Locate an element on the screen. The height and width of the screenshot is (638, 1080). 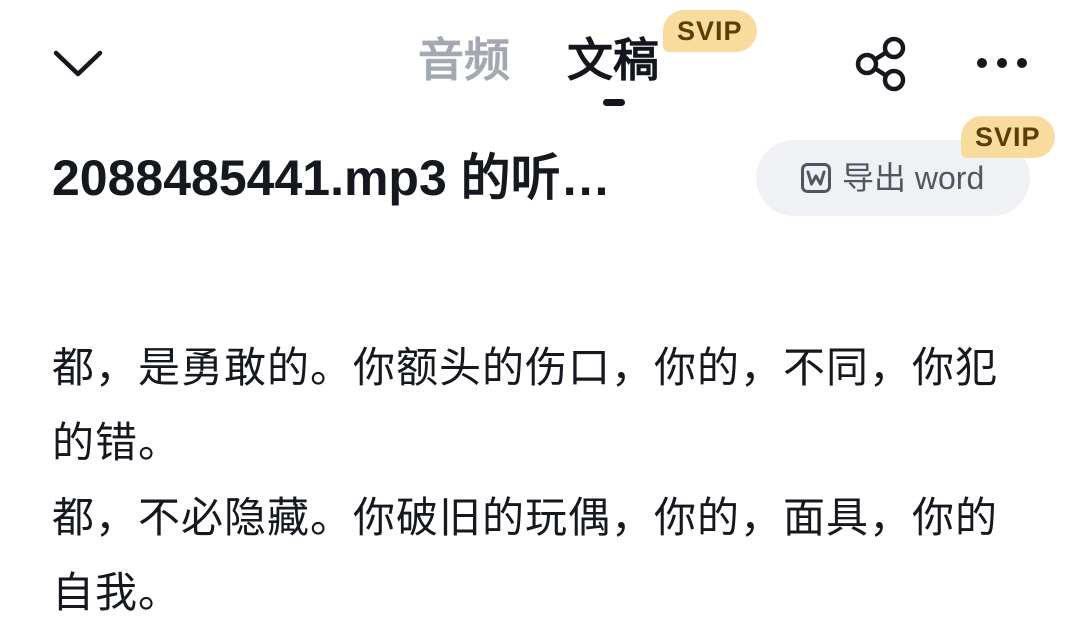
more-options-button is located at coordinates (1002, 63).